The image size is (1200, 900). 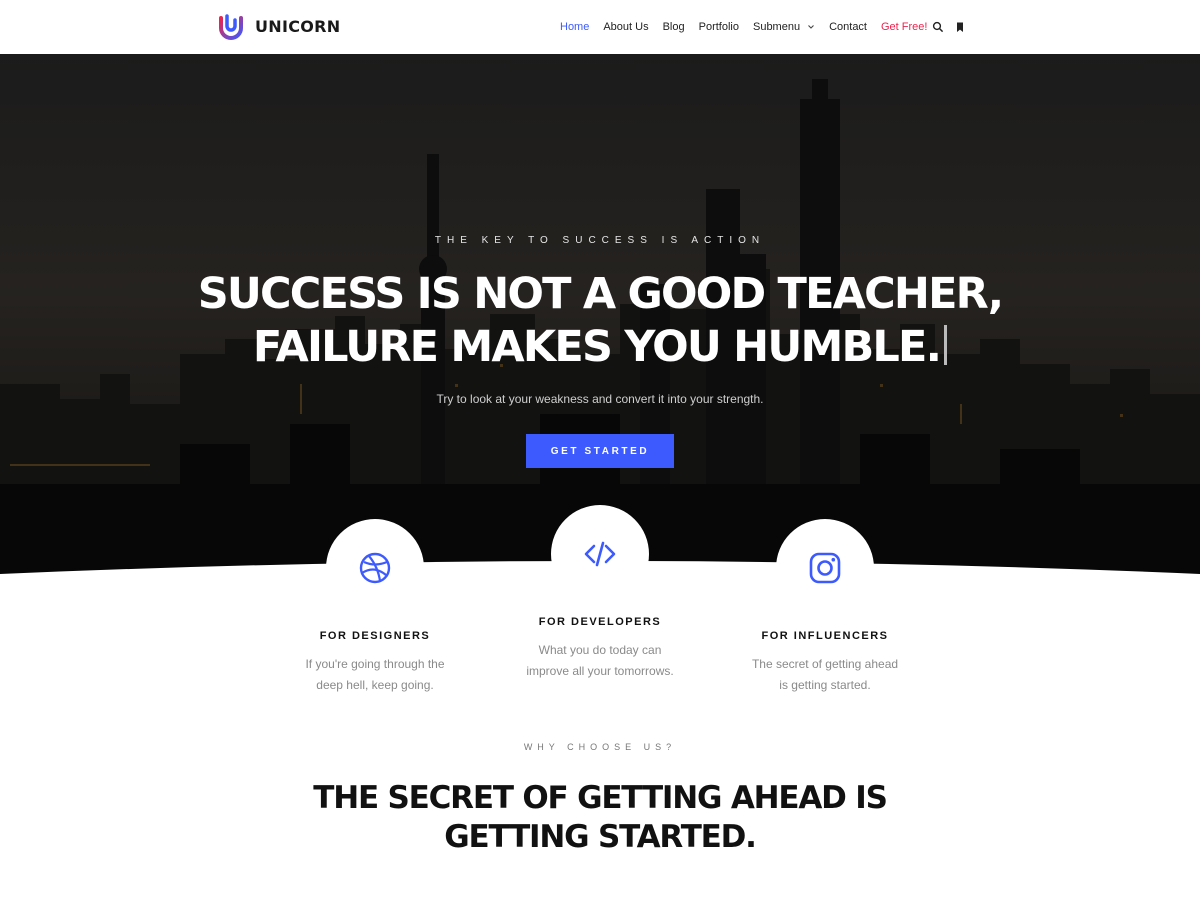 What do you see at coordinates (946, 345) in the screenshot?
I see `typing-cursor` at bounding box center [946, 345].